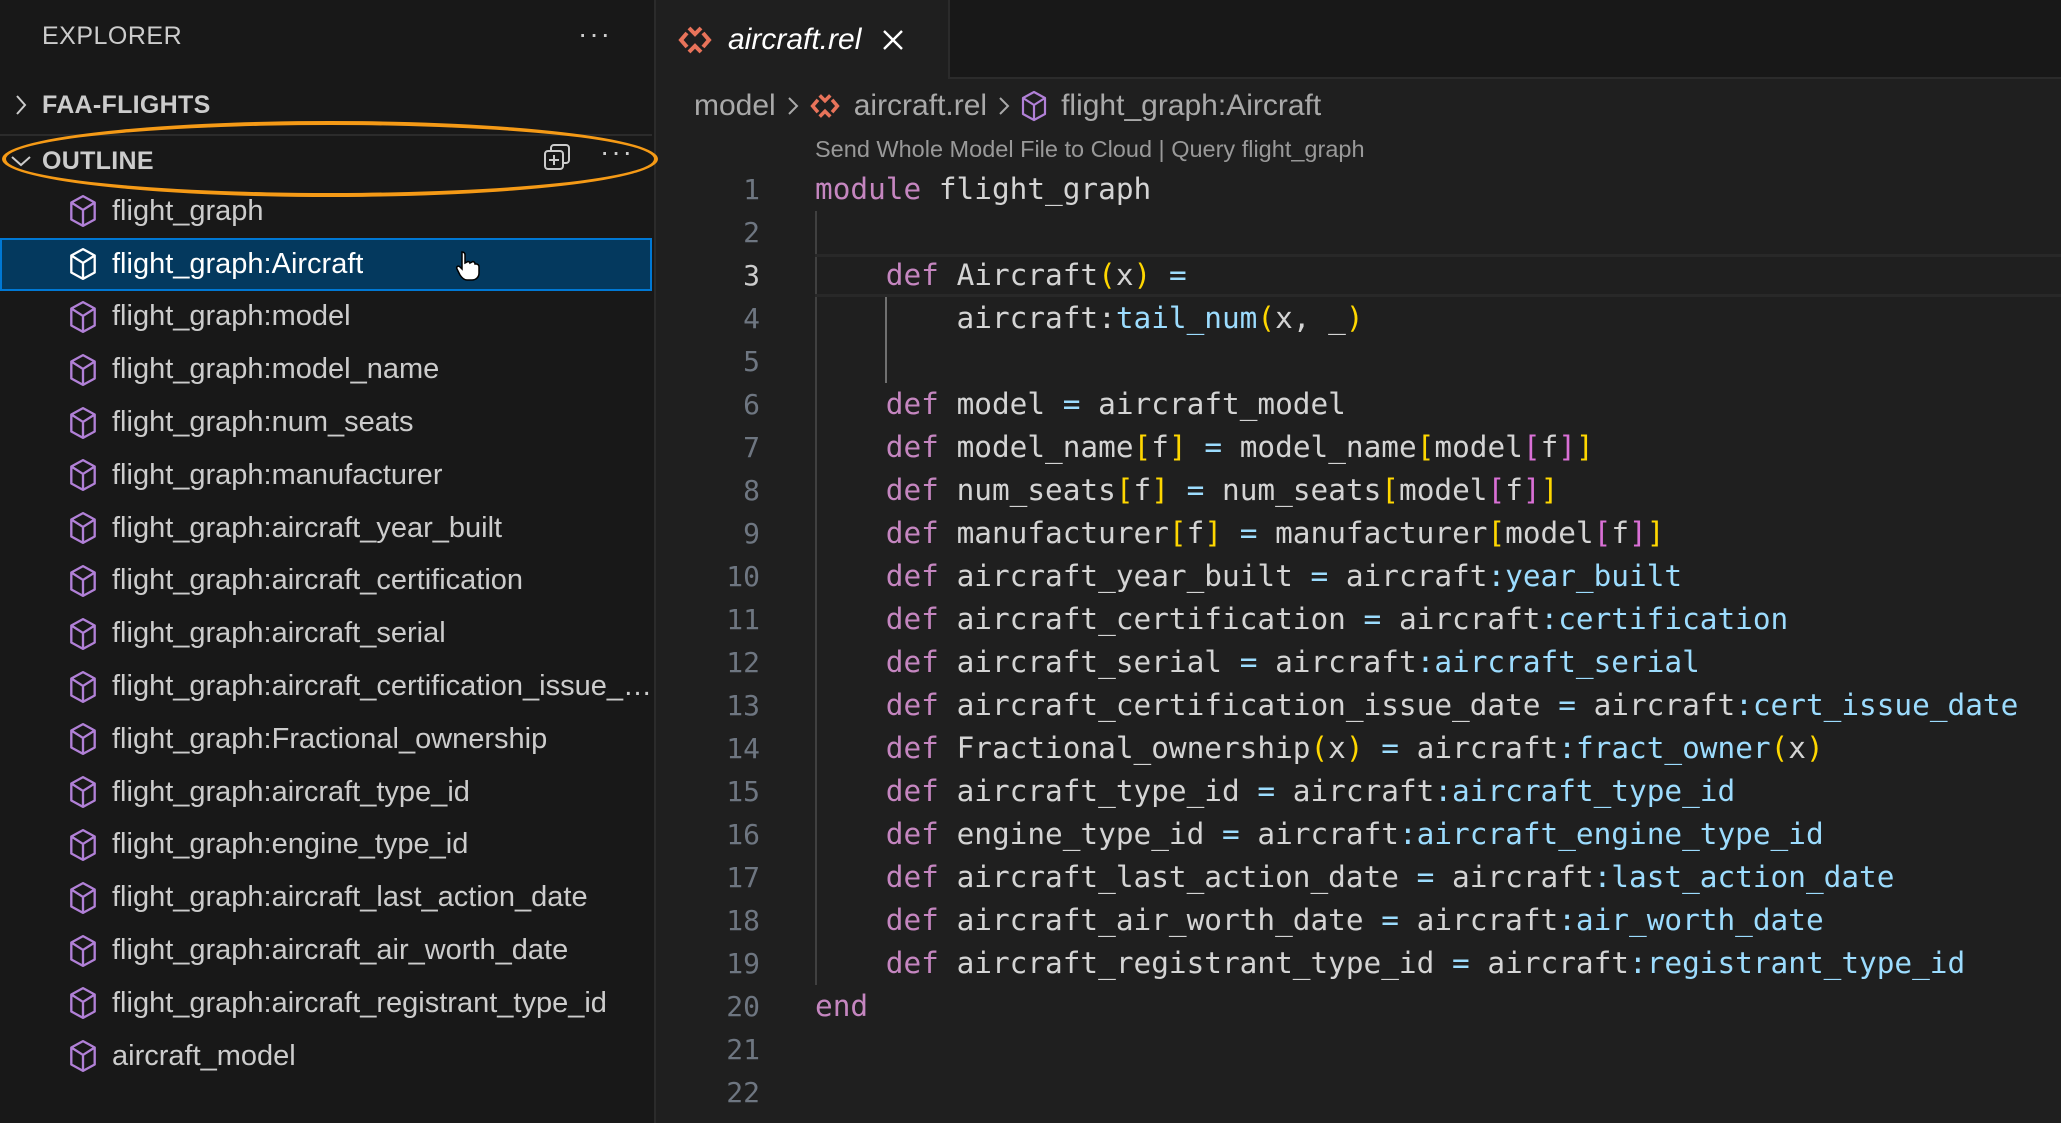 Image resolution: width=2061 pixels, height=1123 pixels. What do you see at coordinates (276, 369) in the screenshot?
I see `outline-item-label: flight_graph:model_name` at bounding box center [276, 369].